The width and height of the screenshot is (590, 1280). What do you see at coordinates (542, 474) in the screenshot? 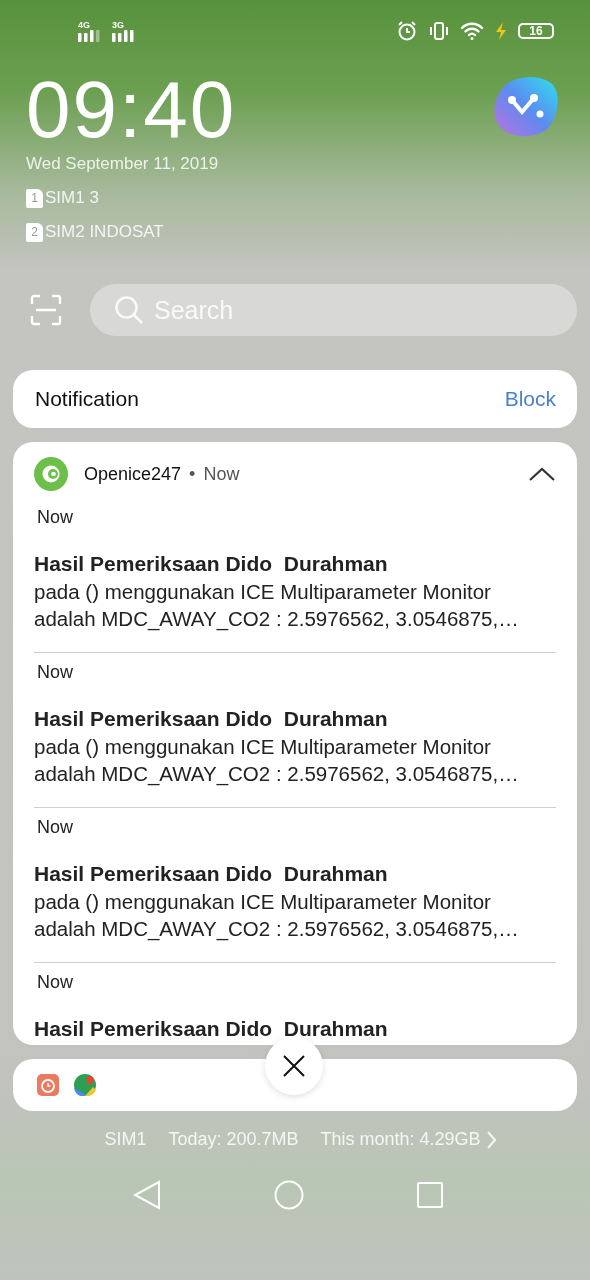
I see `chevron-icon` at bounding box center [542, 474].